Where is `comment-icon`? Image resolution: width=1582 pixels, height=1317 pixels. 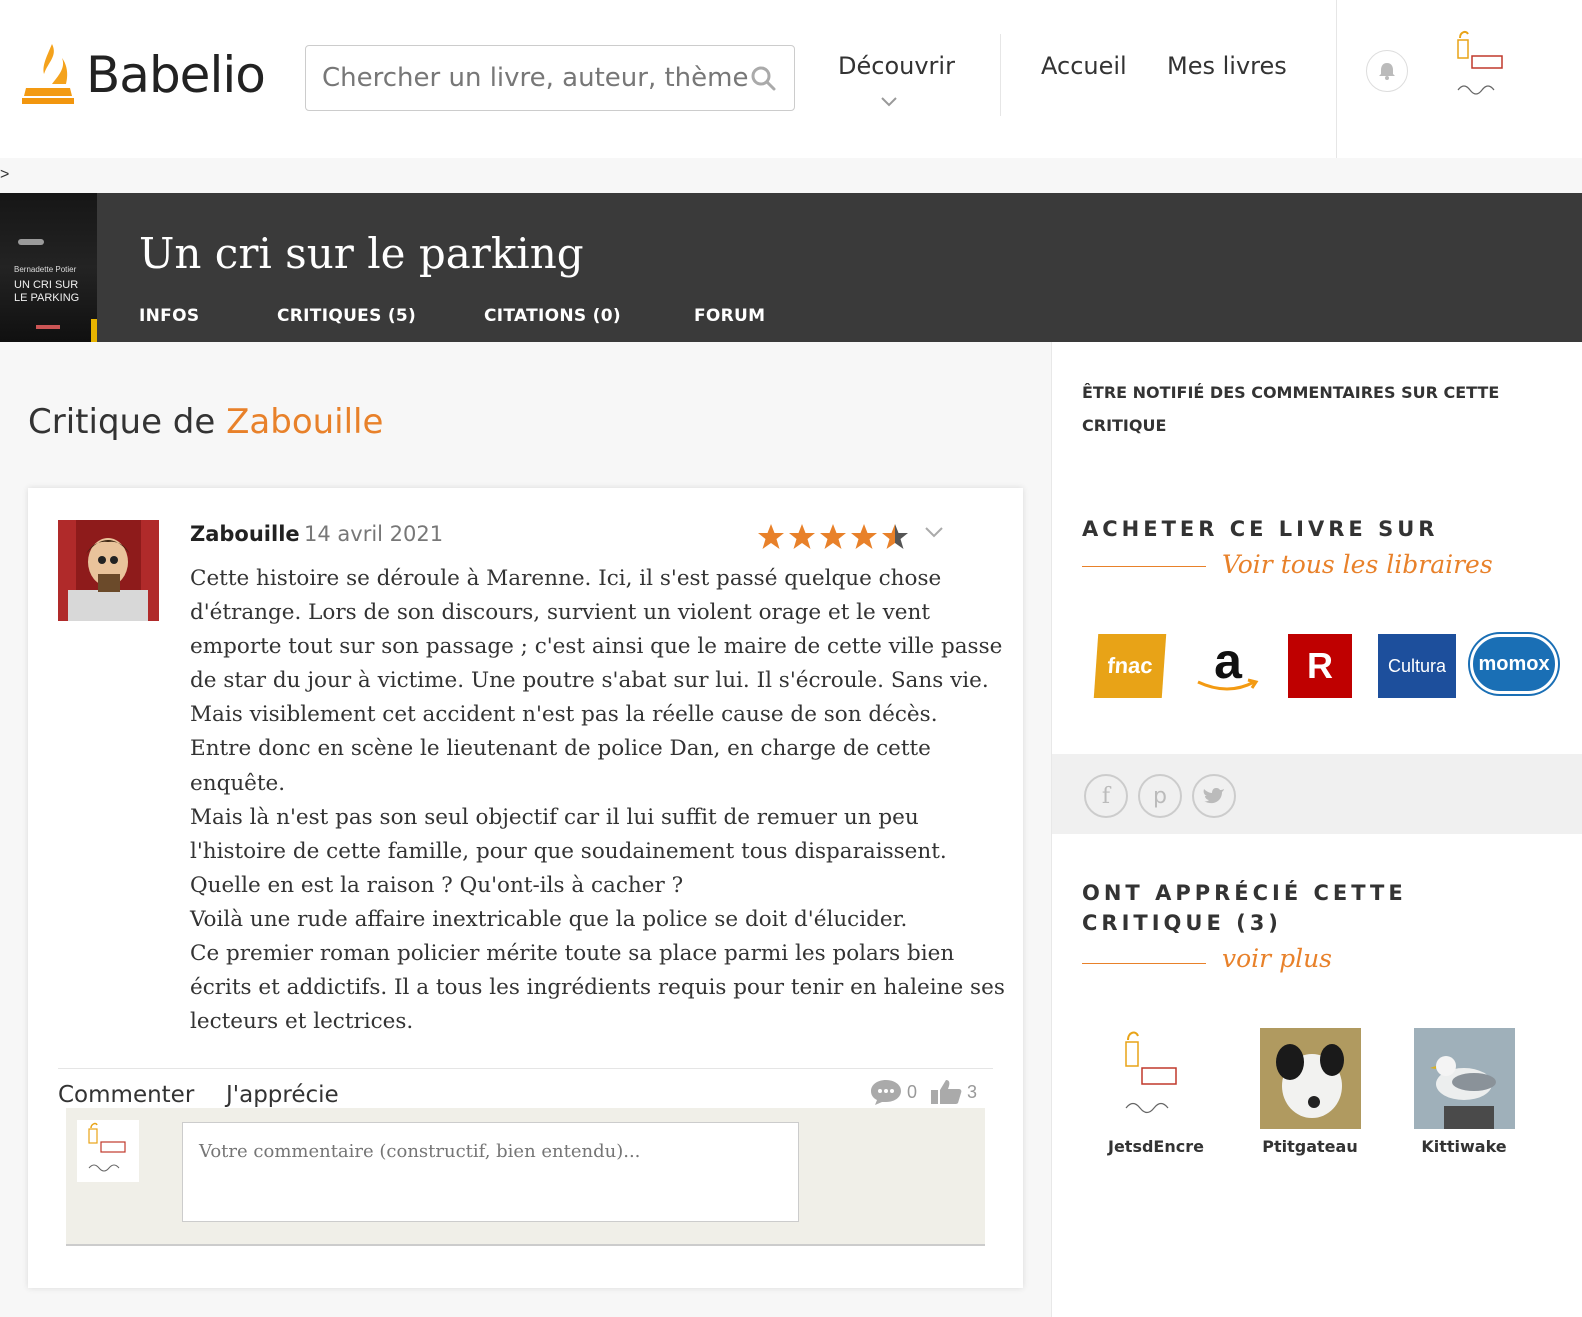 comment-icon is located at coordinates (886, 1092).